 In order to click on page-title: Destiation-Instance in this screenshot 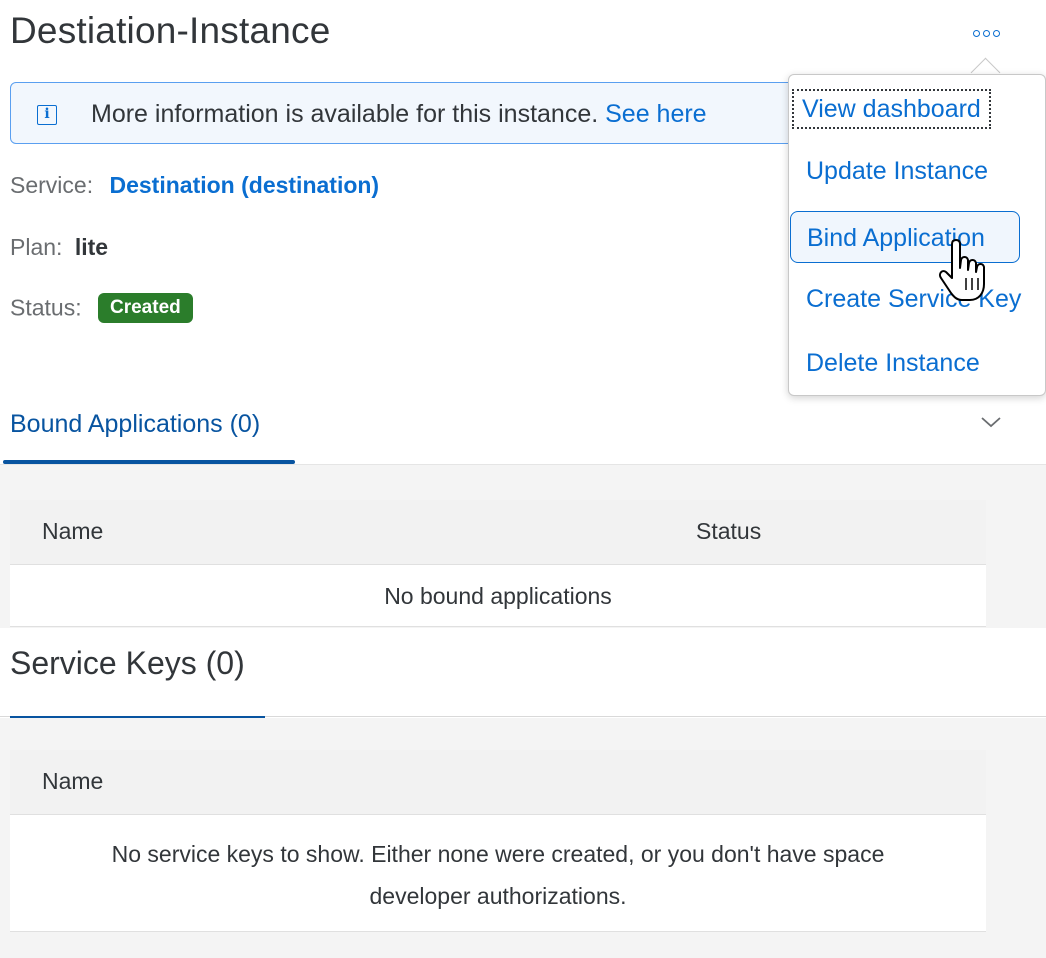, I will do `click(170, 30)`.